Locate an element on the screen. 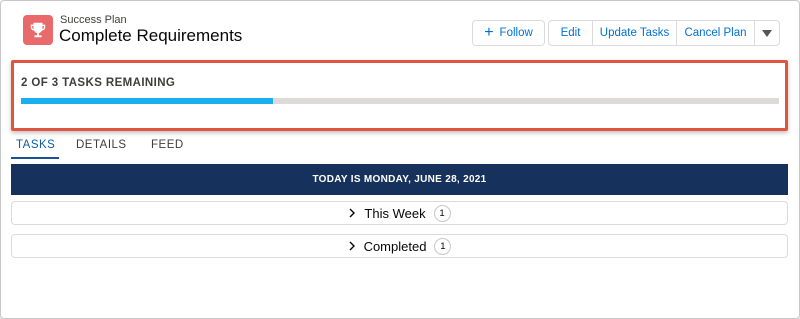  section-this-week: This Week 1 is located at coordinates (399, 213).